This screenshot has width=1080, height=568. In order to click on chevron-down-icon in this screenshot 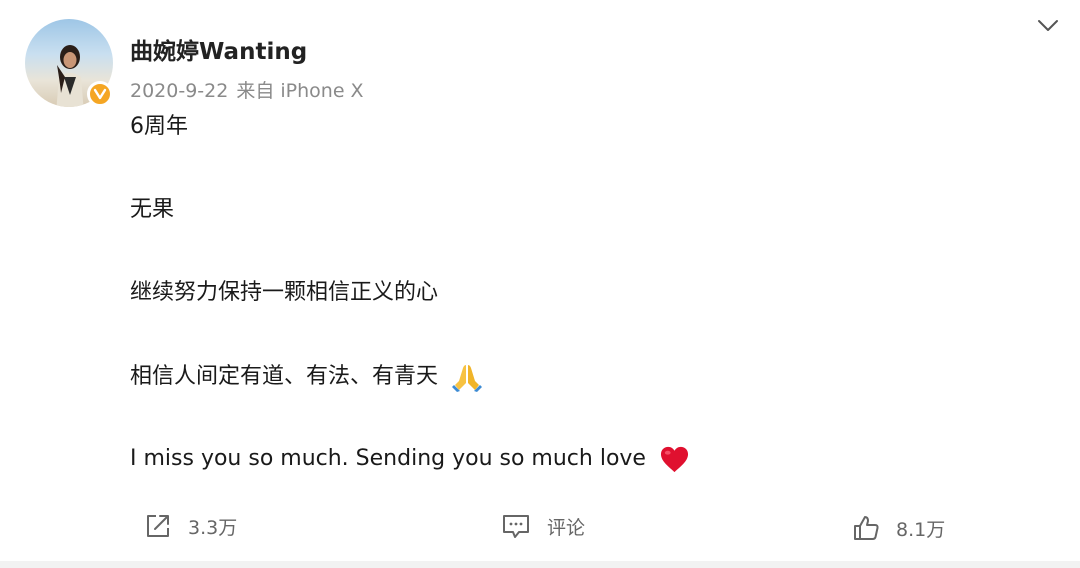, I will do `click(1048, 26)`.